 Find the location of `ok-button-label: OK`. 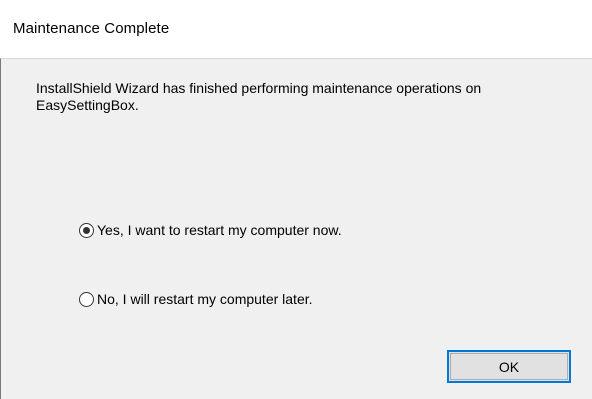

ok-button-label: OK is located at coordinates (509, 366).